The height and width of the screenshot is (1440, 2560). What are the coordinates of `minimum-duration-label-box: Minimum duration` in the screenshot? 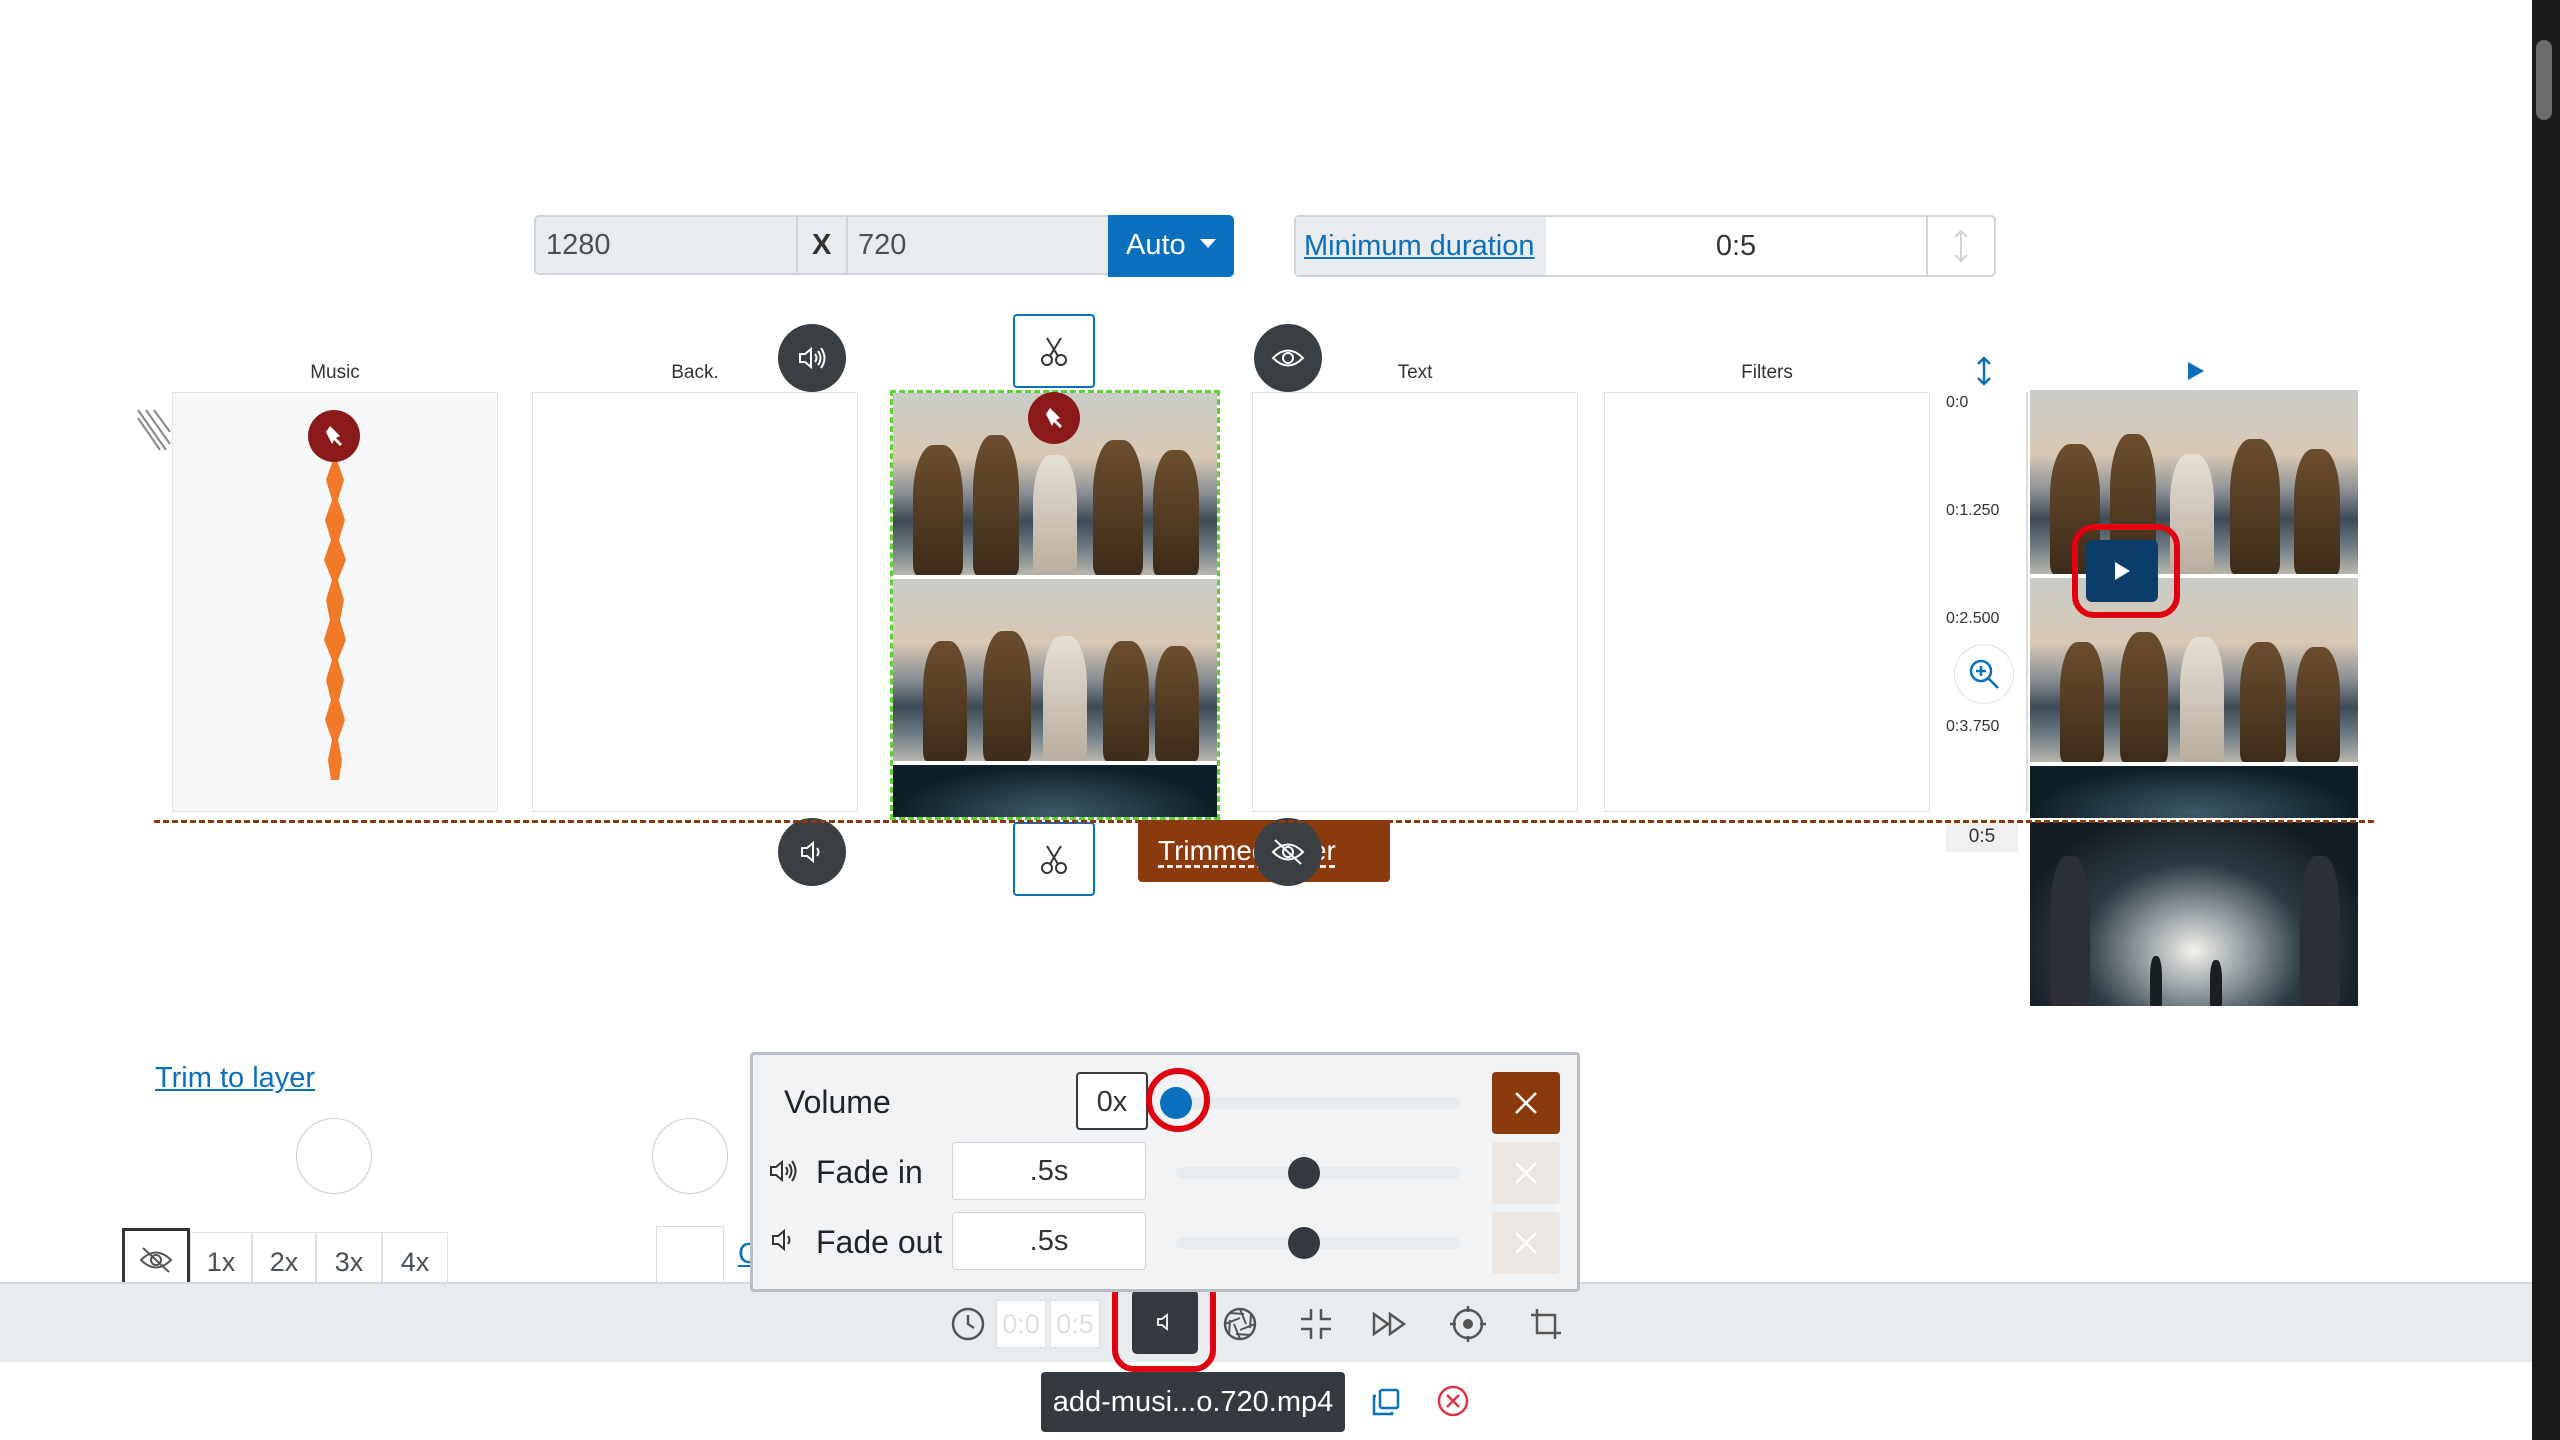 It's located at (1421, 246).